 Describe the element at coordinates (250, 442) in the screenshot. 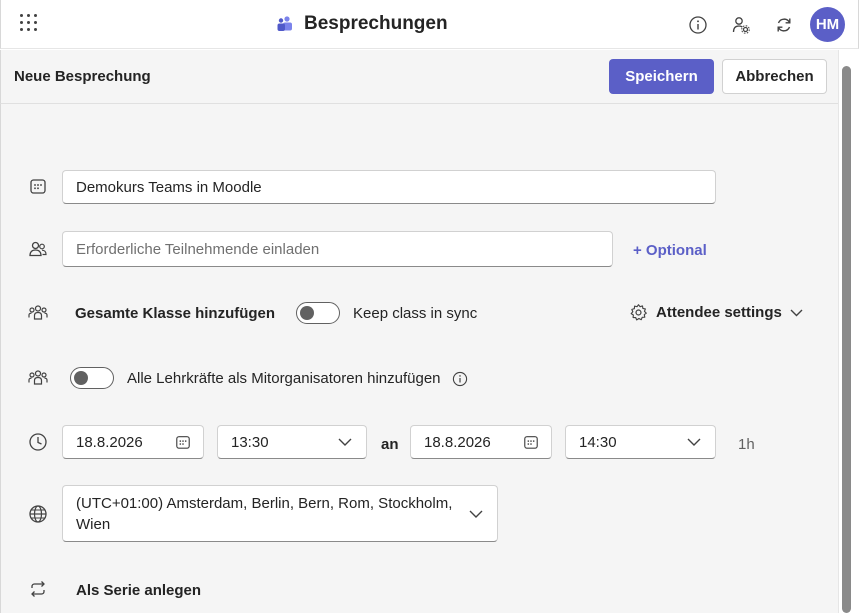

I see `start-time-value: 13:30` at that location.